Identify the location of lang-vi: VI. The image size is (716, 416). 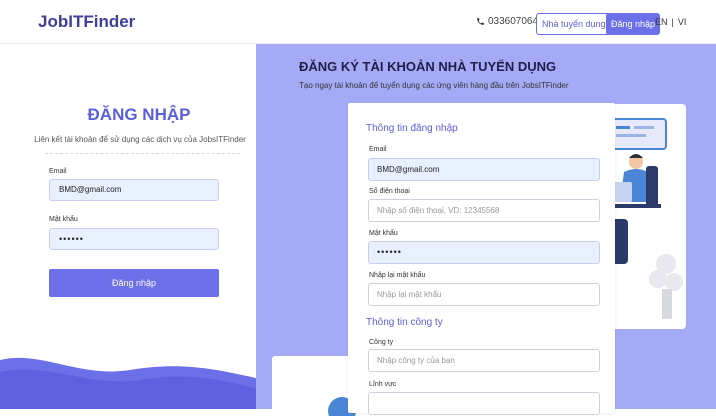
(682, 22).